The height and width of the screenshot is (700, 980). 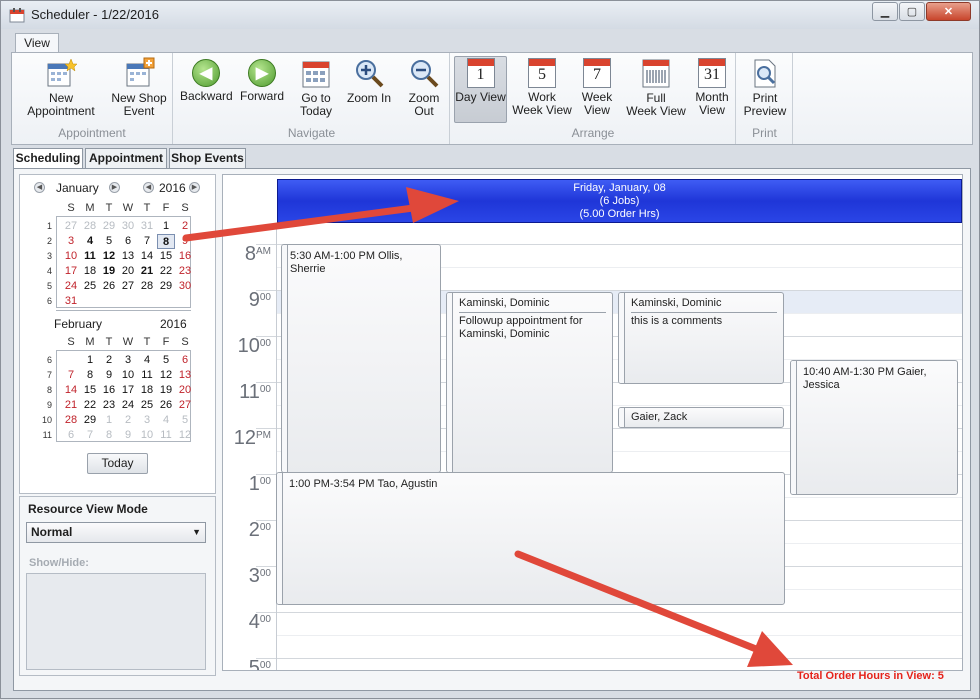 What do you see at coordinates (148, 187) in the screenshot?
I see `prev-year-icon: ◀` at bounding box center [148, 187].